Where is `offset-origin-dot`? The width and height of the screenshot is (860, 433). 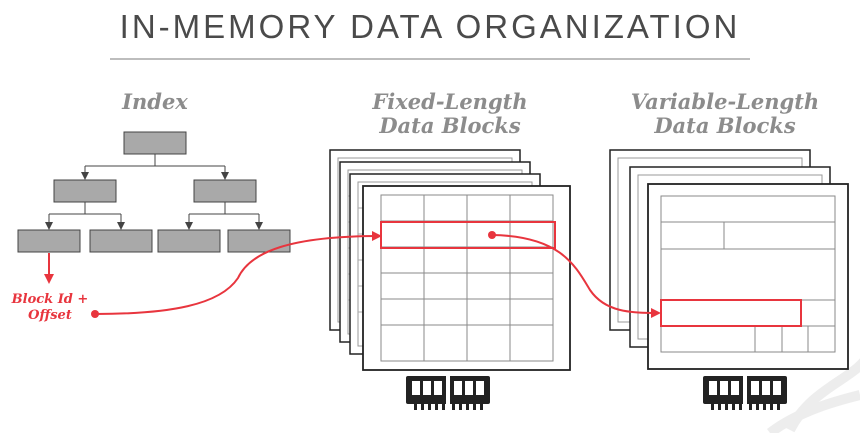 offset-origin-dot is located at coordinates (95, 314).